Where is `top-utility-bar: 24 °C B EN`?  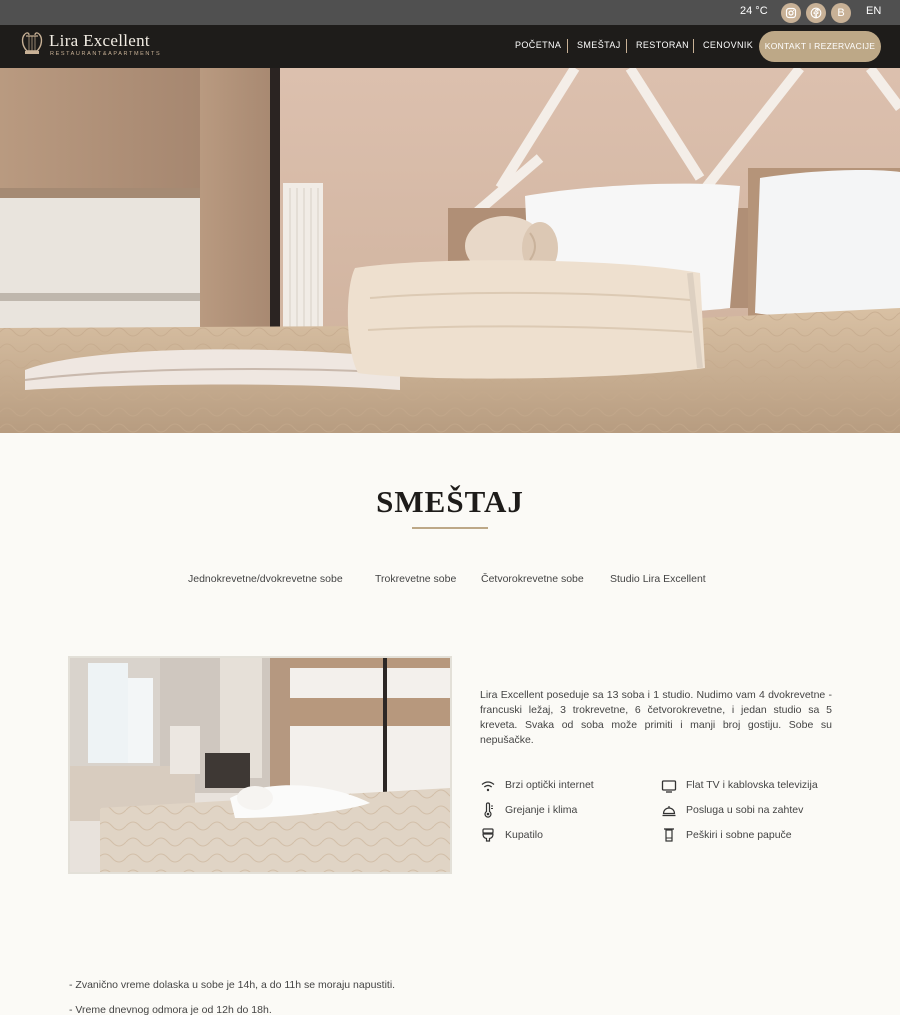 top-utility-bar: 24 °C B EN is located at coordinates (450, 12).